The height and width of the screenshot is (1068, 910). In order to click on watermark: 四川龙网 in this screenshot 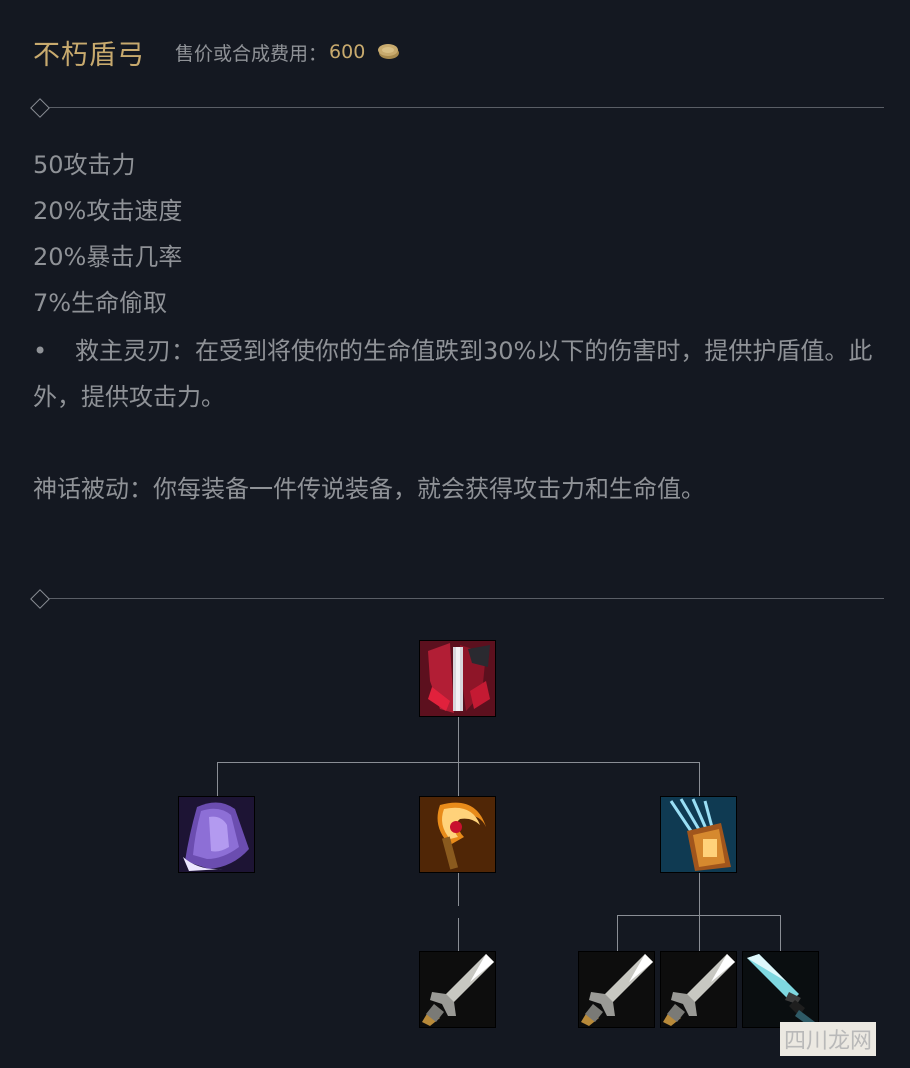, I will do `click(828, 1039)`.